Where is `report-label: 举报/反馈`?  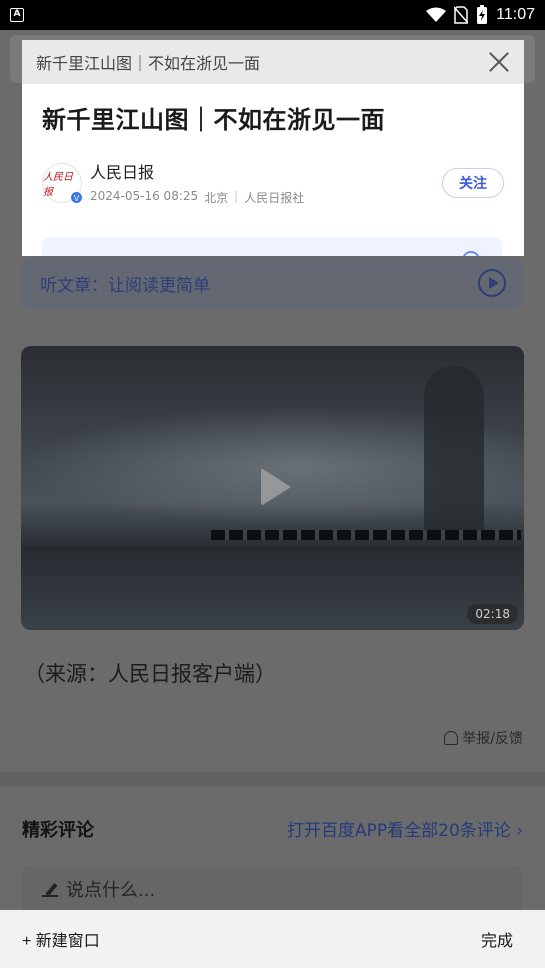
report-label: 举报/反馈 is located at coordinates (492, 739).